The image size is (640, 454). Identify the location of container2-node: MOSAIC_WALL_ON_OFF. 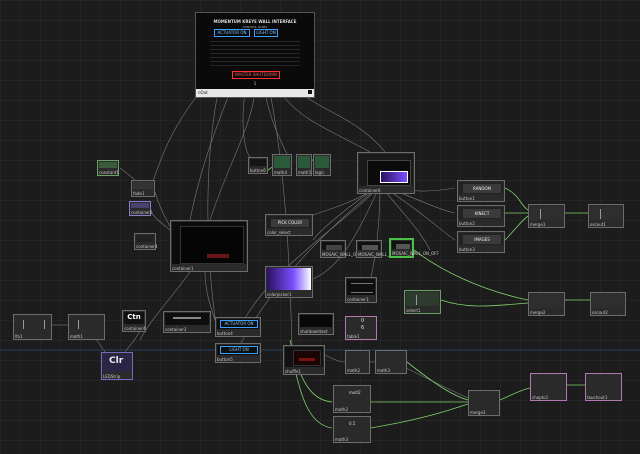
(414, 248).